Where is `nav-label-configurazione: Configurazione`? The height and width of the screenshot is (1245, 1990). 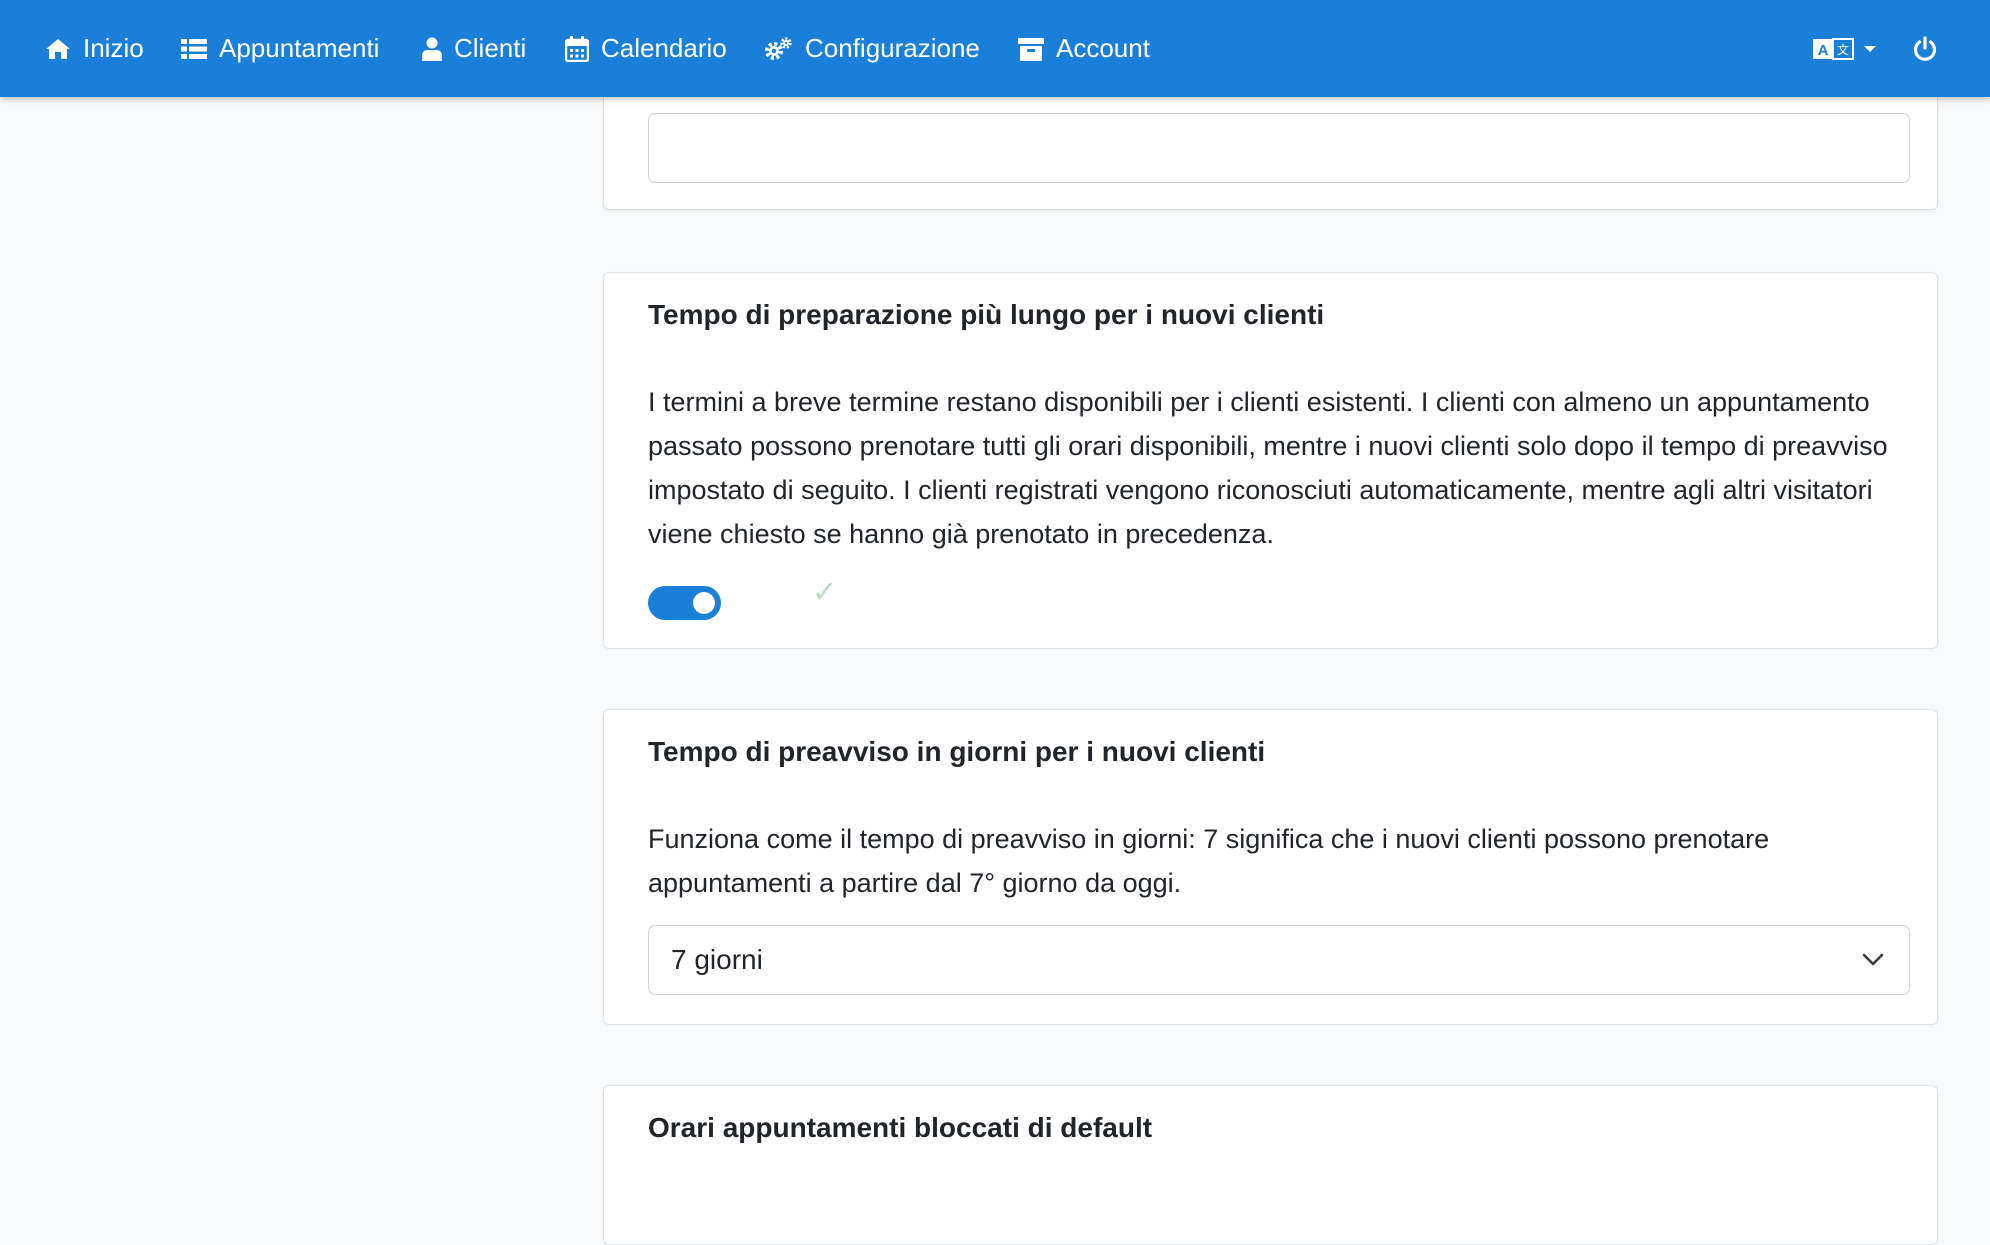
nav-label-configurazione: Configurazione is located at coordinates (892, 48).